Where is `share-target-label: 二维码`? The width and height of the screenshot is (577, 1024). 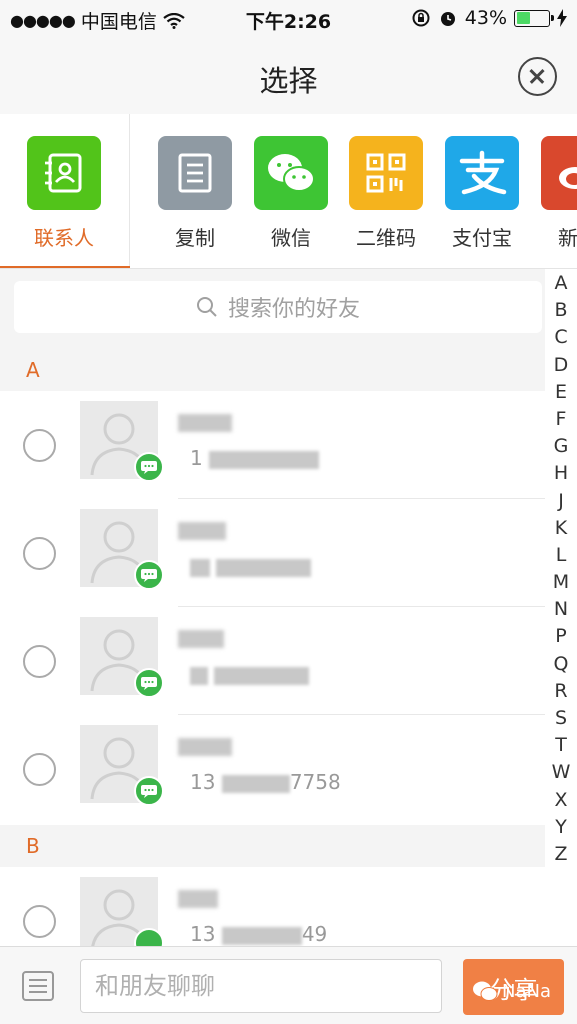
share-target-label: 二维码 is located at coordinates (386, 238).